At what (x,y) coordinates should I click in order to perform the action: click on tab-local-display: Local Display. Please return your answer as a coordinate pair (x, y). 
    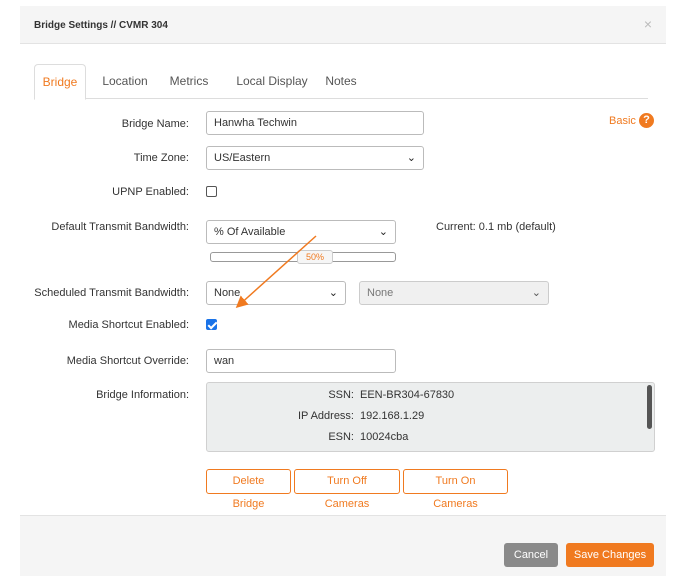
    Looking at the image, I should click on (272, 82).